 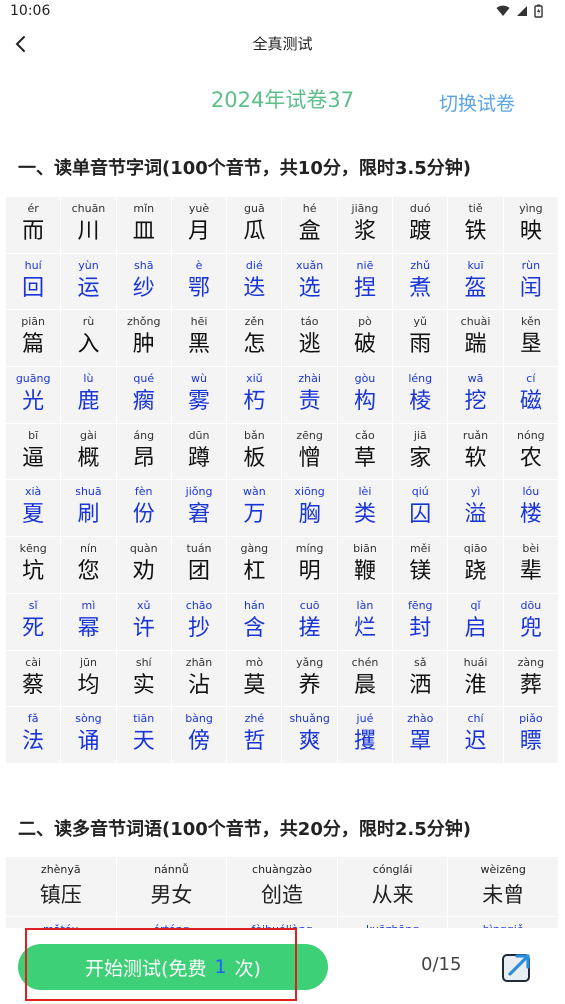 I want to click on pinyin-label: xuǎn, so click(x=310, y=265).